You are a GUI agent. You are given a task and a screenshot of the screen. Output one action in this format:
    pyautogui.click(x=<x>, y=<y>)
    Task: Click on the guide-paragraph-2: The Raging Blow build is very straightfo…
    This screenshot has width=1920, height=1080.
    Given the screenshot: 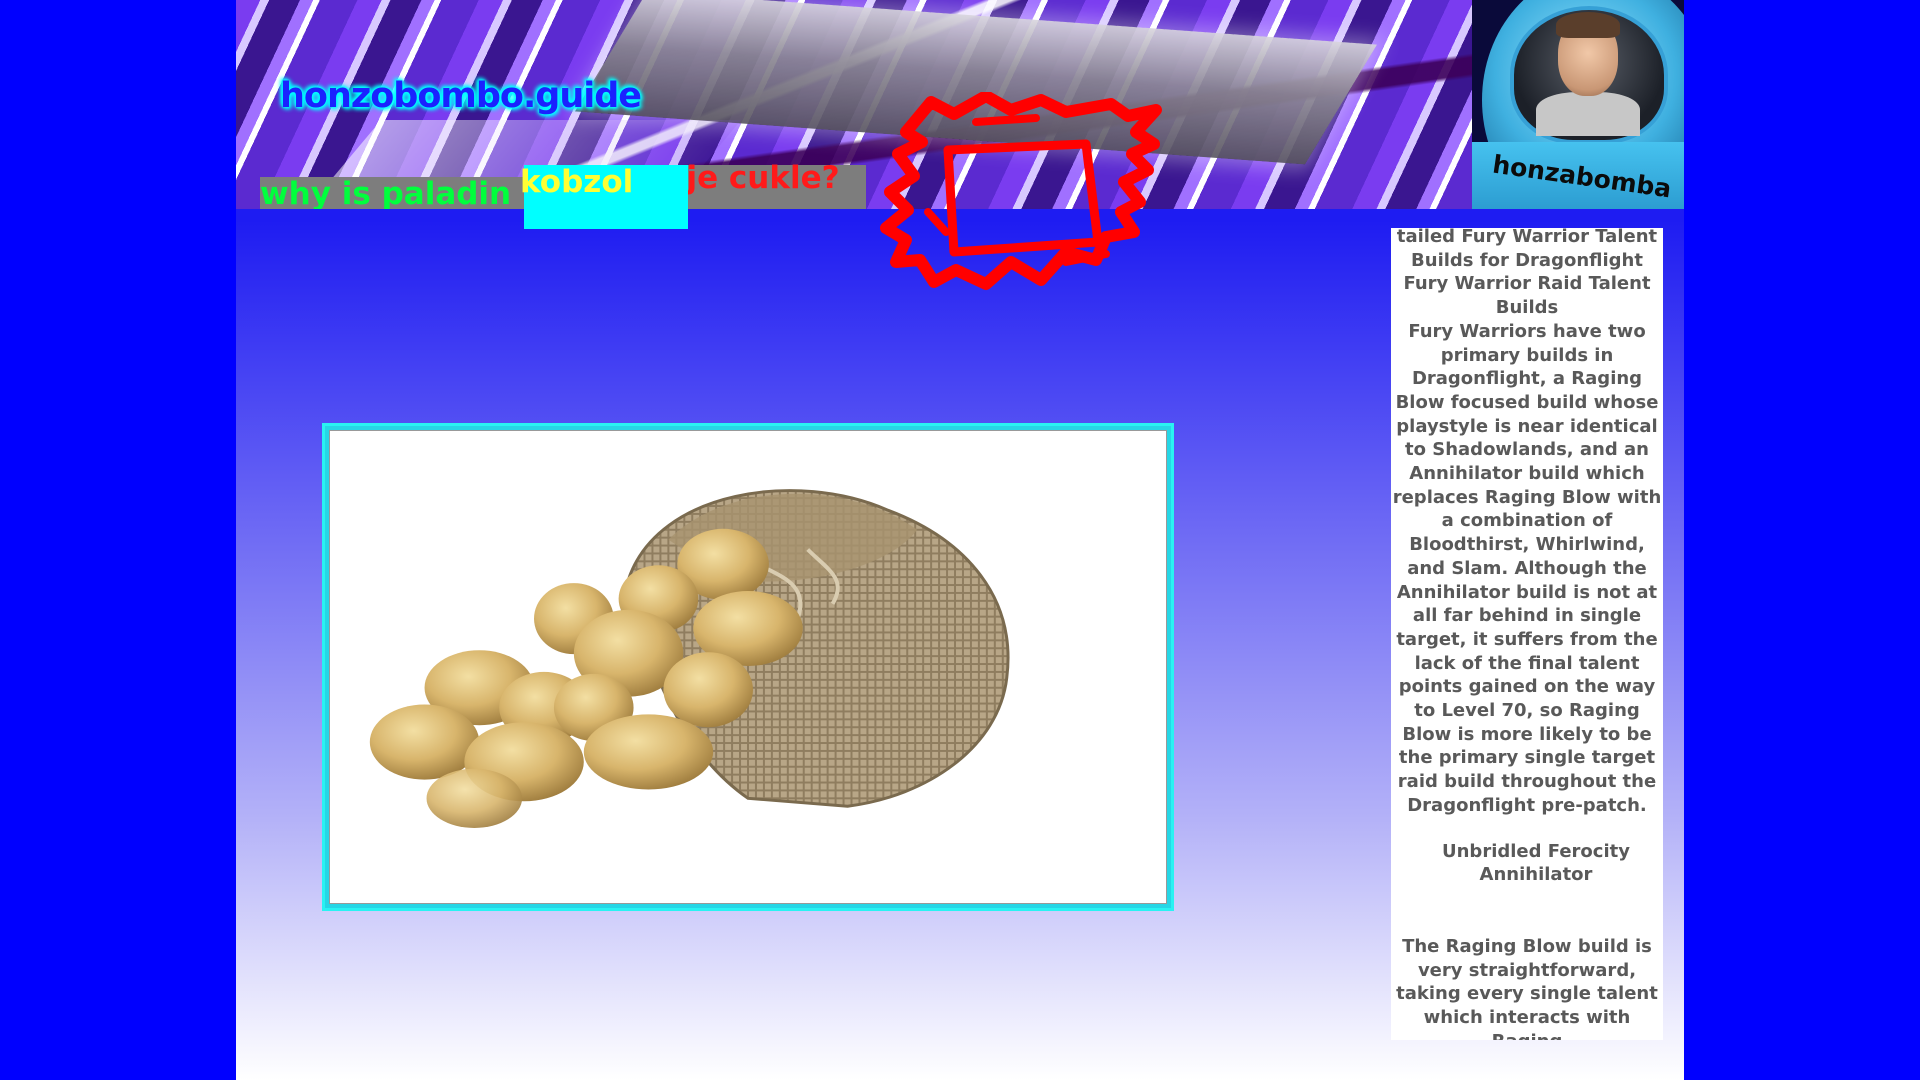 What is the action you would take?
    pyautogui.click(x=1527, y=987)
    